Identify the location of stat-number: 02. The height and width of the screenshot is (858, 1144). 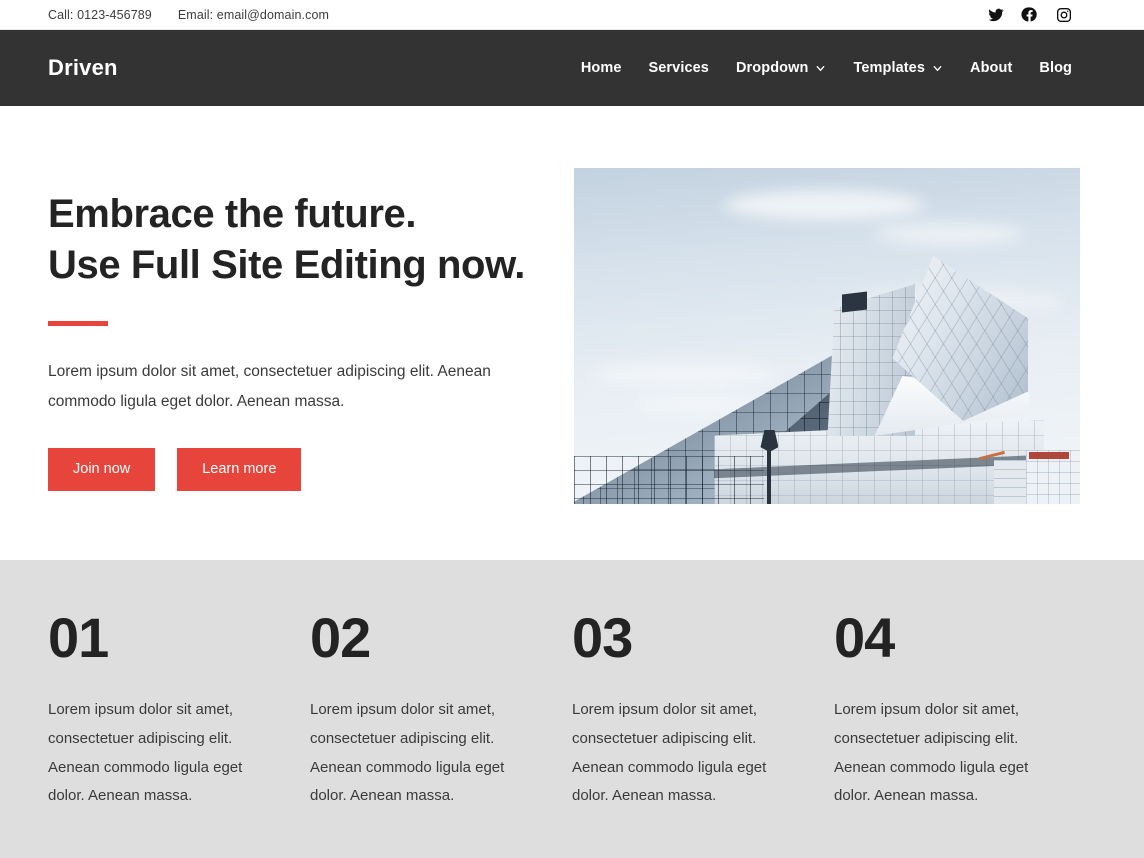
(340, 637).